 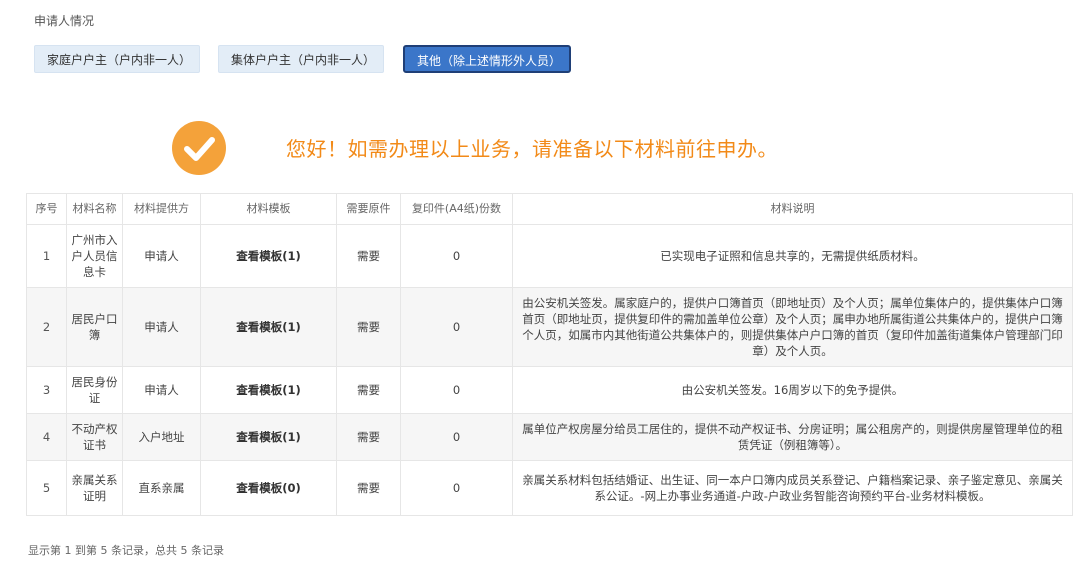 I want to click on applicant-type-family-head-button: 家庭户户主（户内非一人）, so click(x=117, y=59).